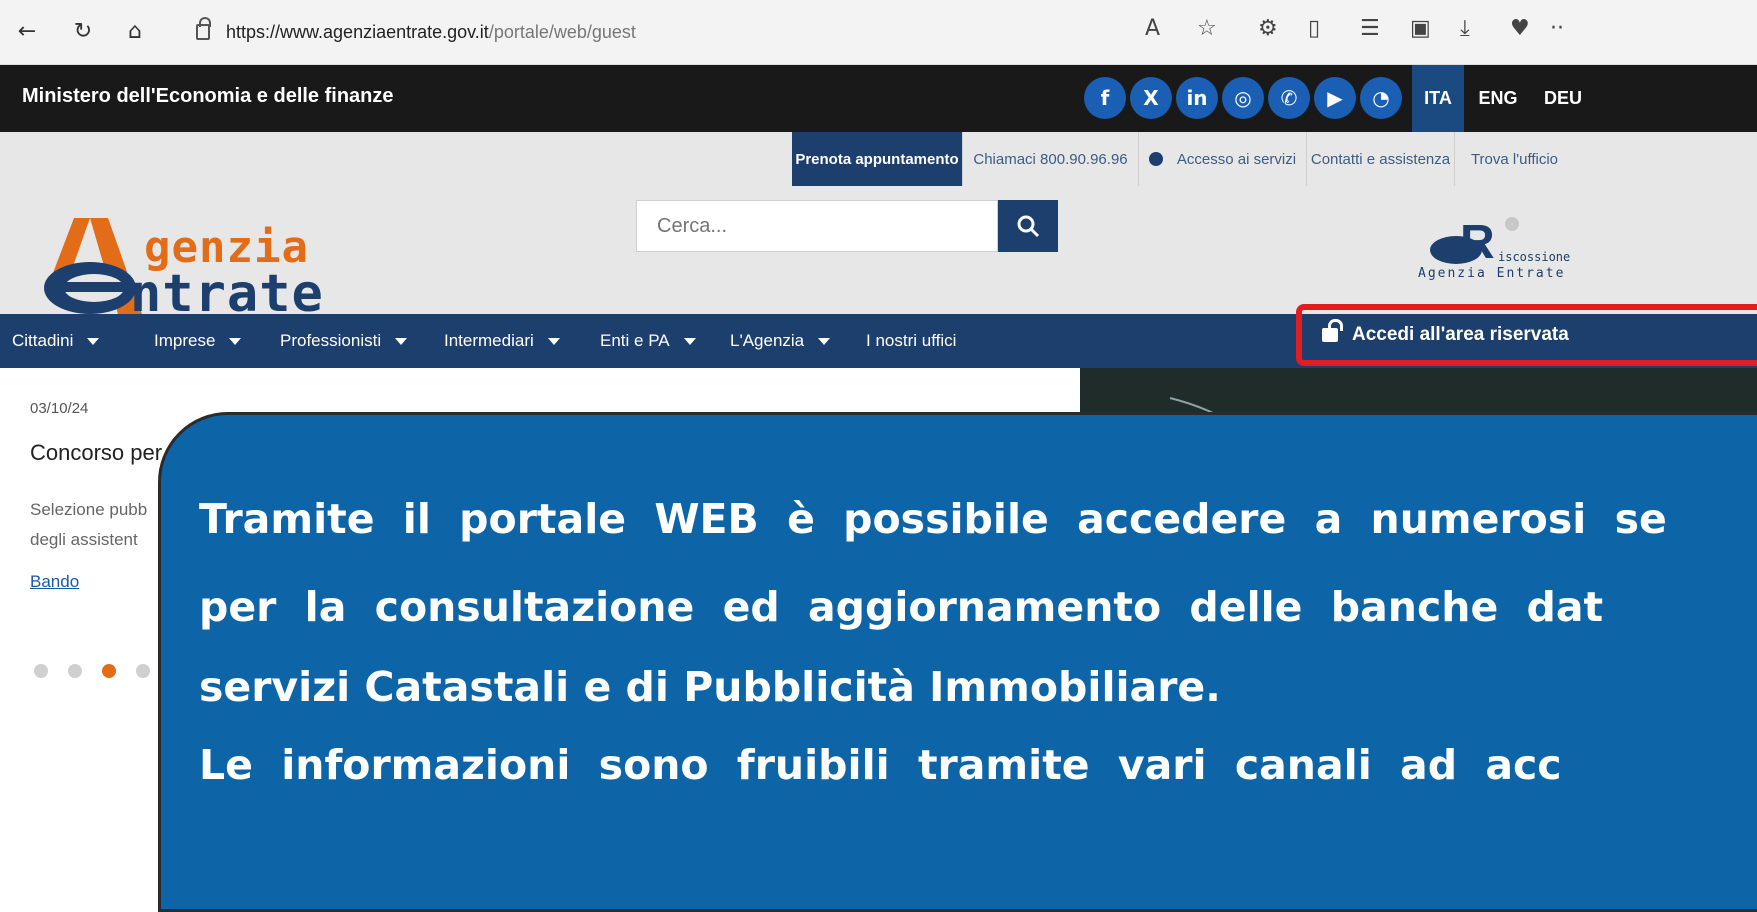 The height and width of the screenshot is (912, 1757). I want to click on download-icon: ⤓, so click(1465, 28).